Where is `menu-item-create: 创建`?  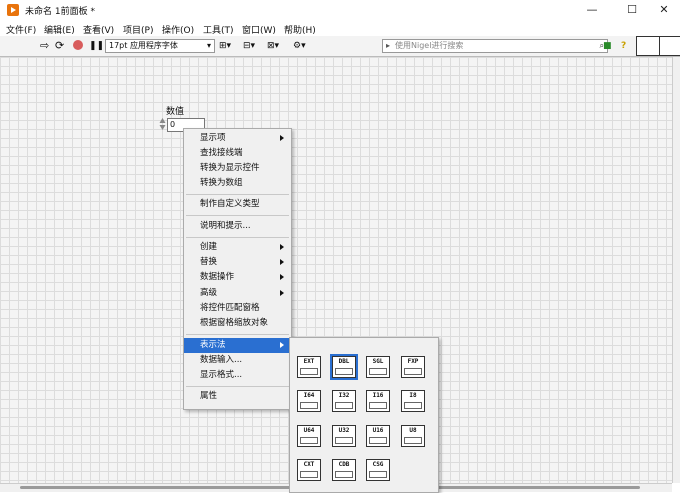 menu-item-create: 创建 is located at coordinates (237, 247).